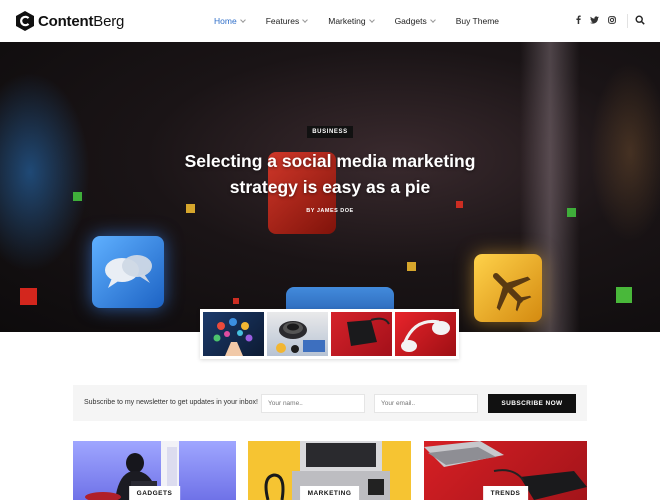  I want to click on nav-item-label: Features, so click(282, 21).